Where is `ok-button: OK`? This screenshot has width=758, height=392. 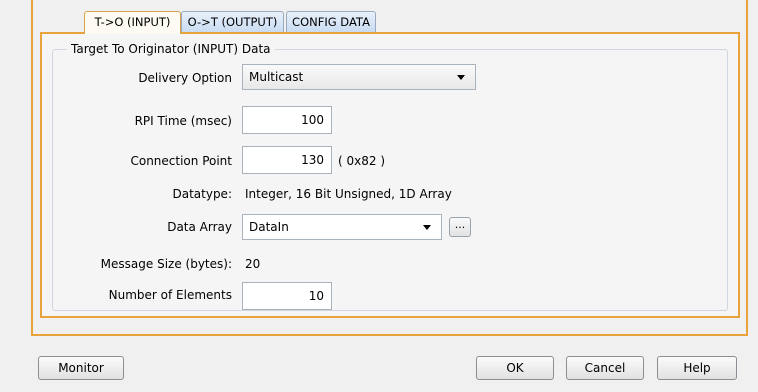 ok-button: OK is located at coordinates (515, 368).